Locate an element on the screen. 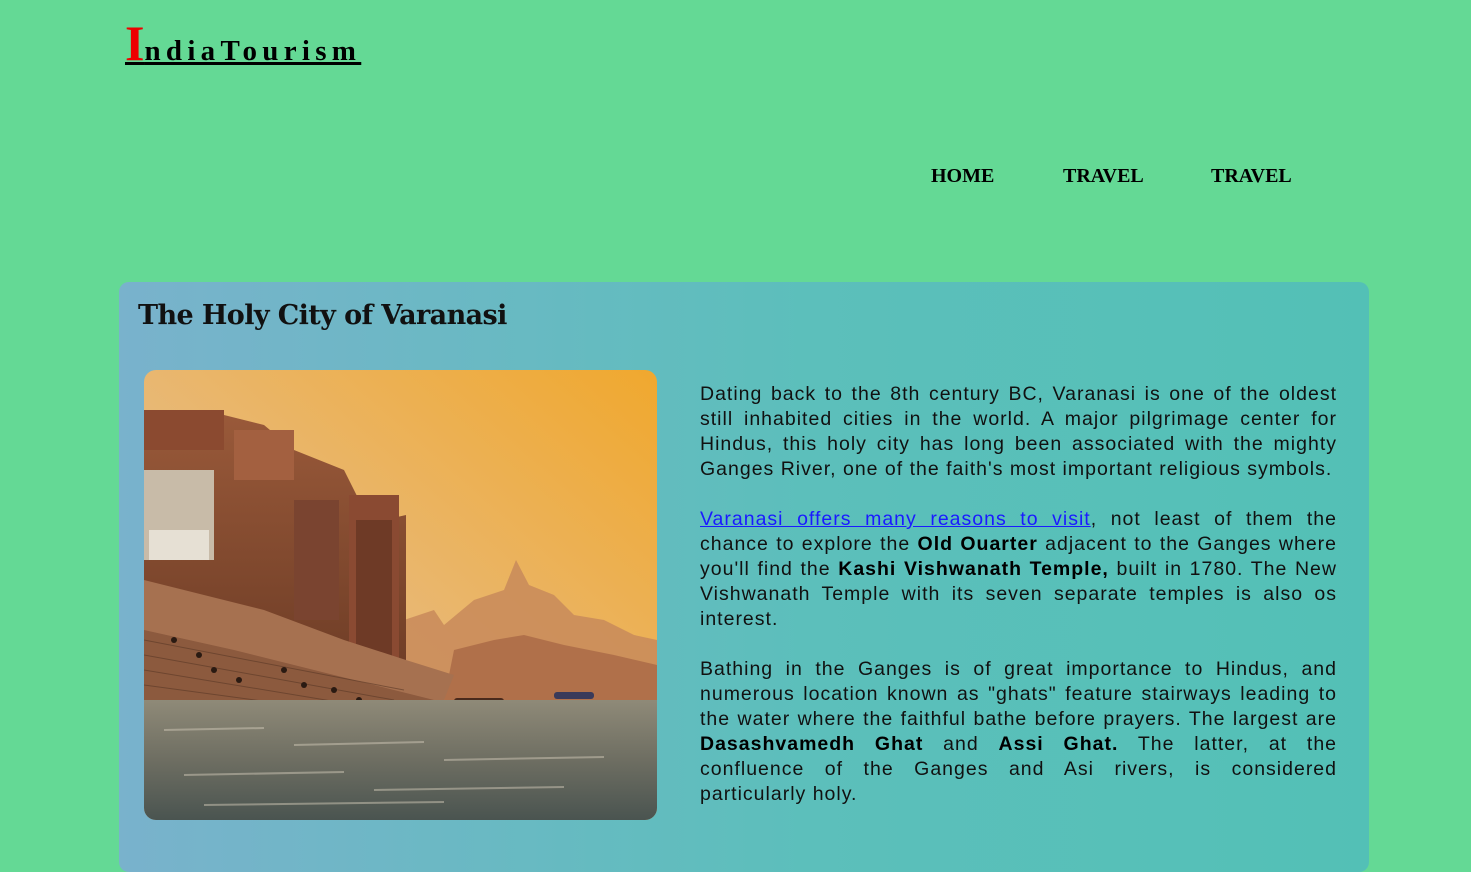  site-logo: IndiaTourism is located at coordinates (243, 43).